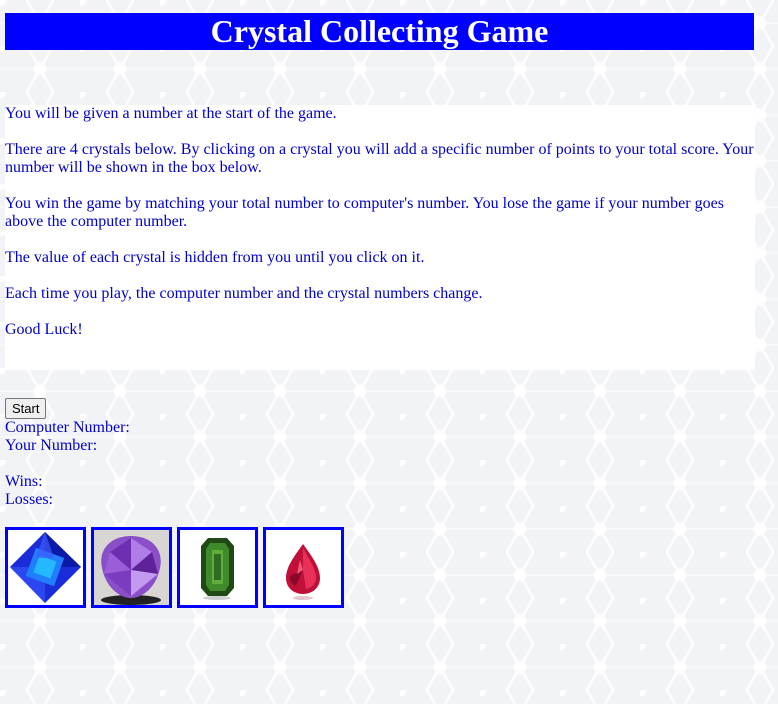 Image resolution: width=778 pixels, height=704 pixels. Describe the element at coordinates (67, 427) in the screenshot. I see `computer-number-label: Computer Number:` at that location.